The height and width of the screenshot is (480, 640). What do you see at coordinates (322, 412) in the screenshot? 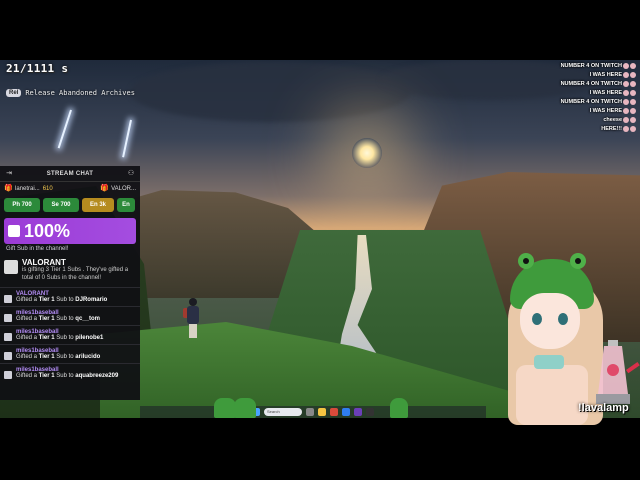
I see `file-explorer-icon` at bounding box center [322, 412].